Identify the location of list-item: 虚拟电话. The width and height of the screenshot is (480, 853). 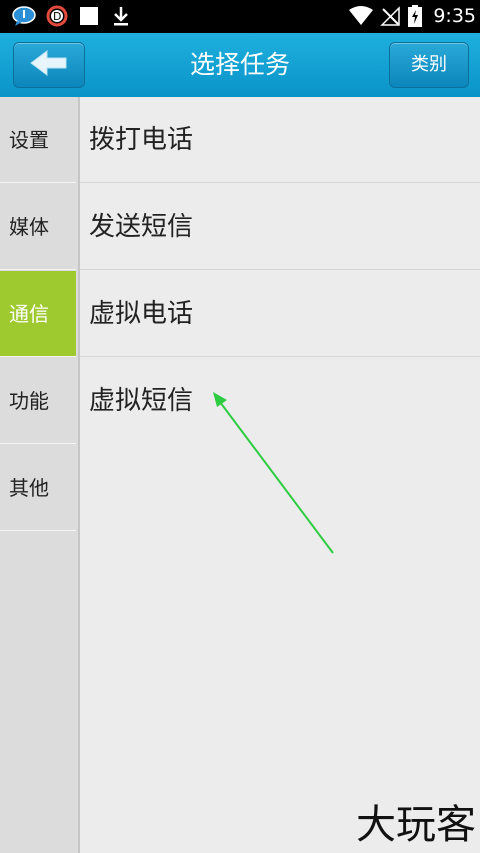
(280, 314).